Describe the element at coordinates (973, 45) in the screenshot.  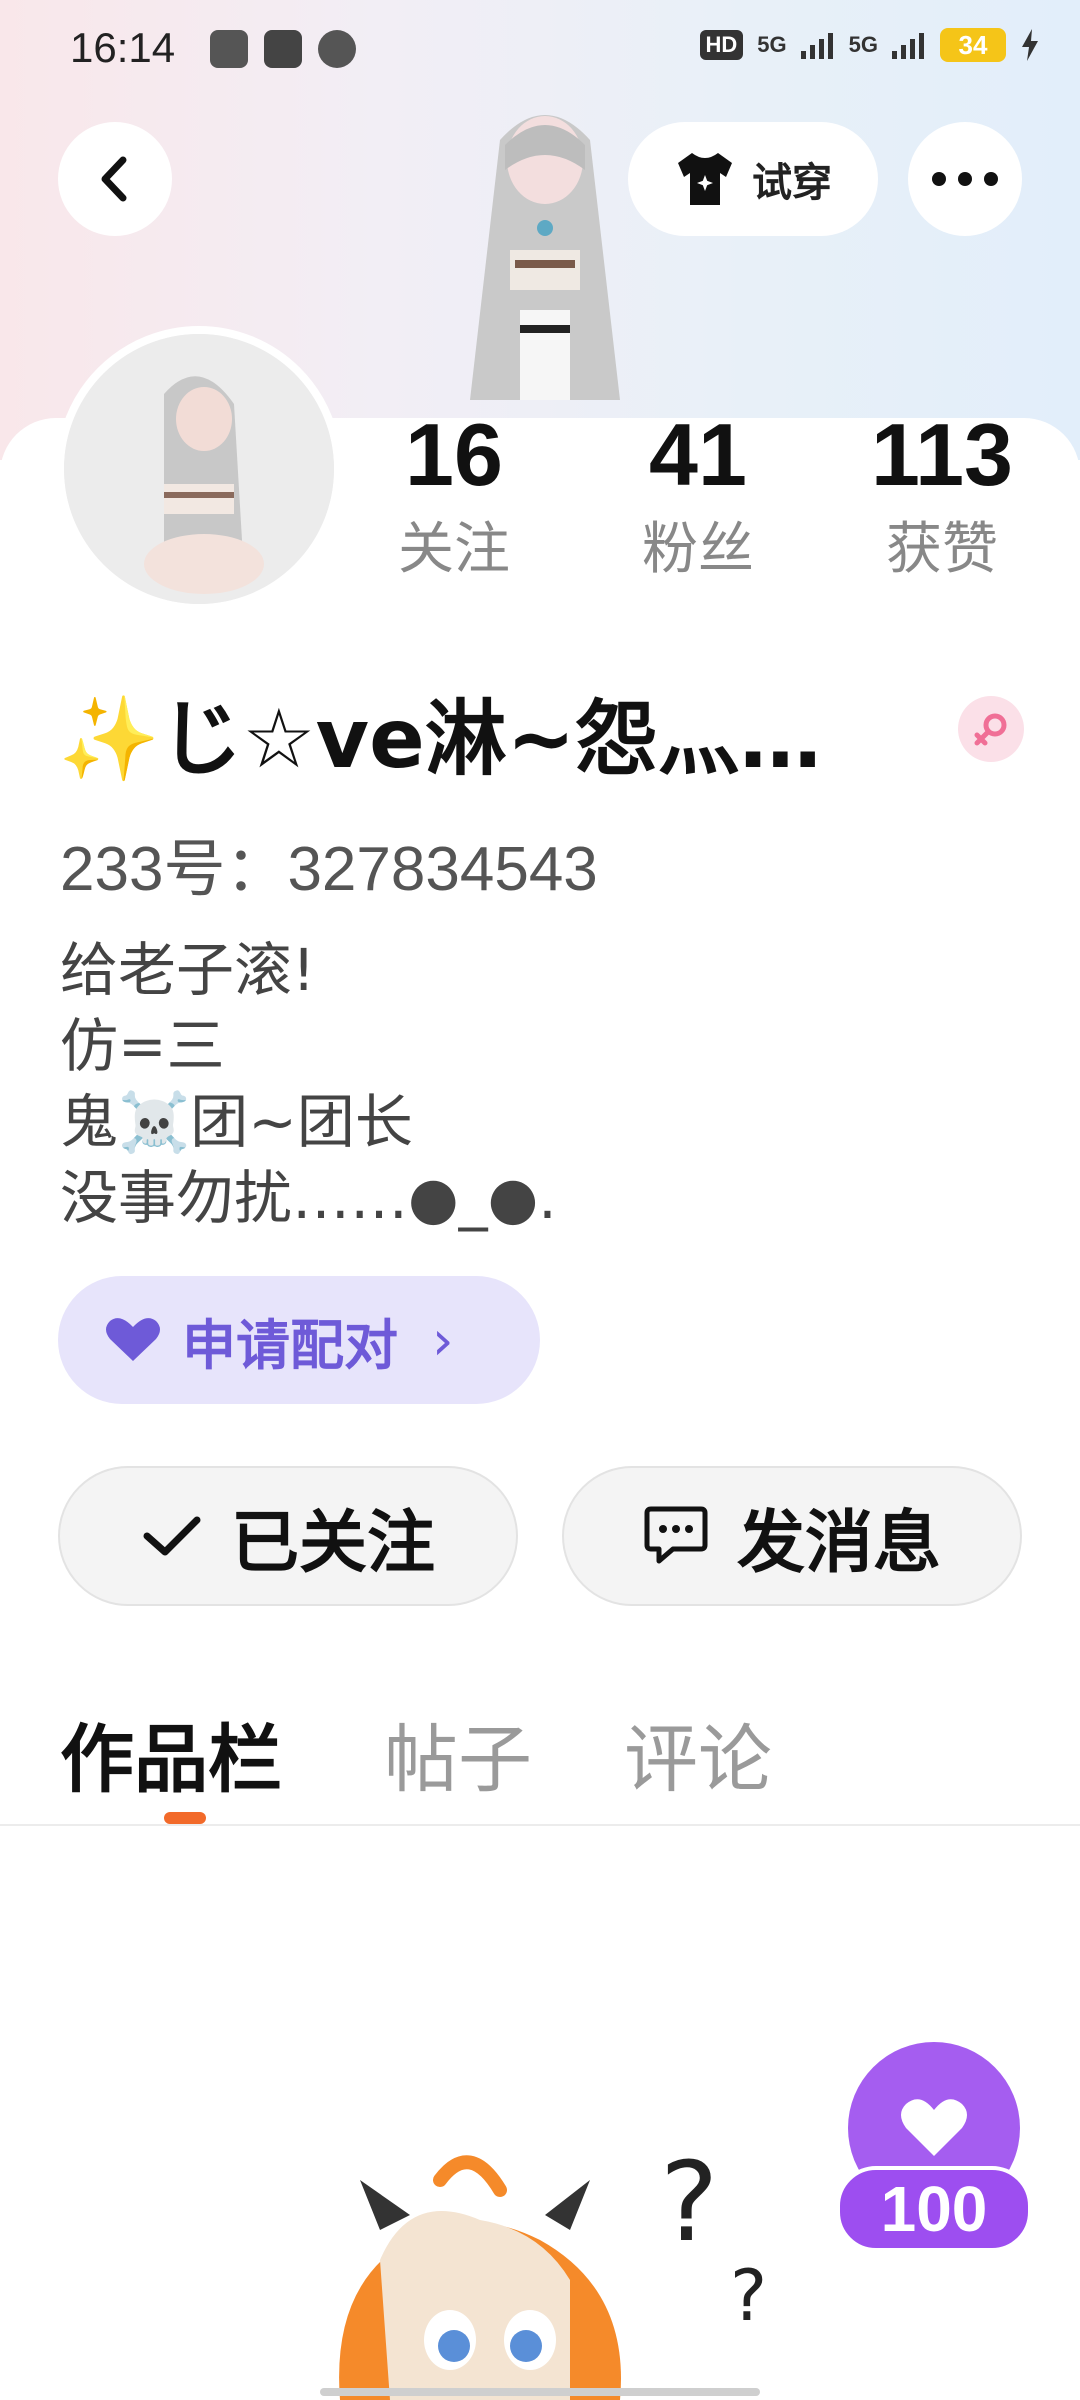
I see `battery-indicator: 34` at that location.